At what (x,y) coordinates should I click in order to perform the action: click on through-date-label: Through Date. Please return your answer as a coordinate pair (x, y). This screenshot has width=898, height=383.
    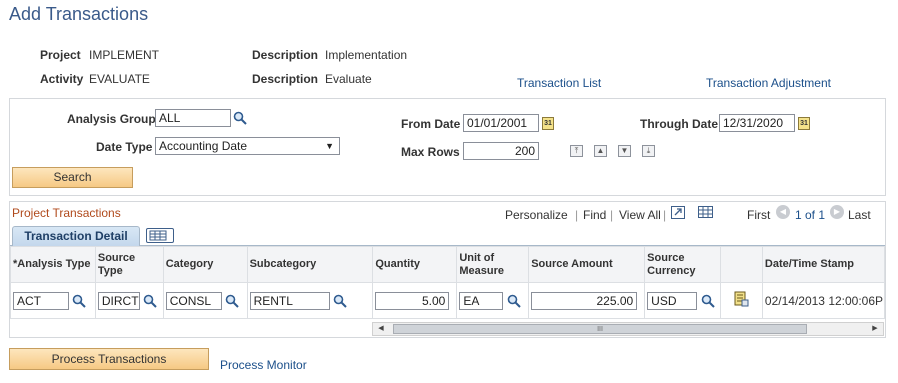
    Looking at the image, I should click on (679, 124).